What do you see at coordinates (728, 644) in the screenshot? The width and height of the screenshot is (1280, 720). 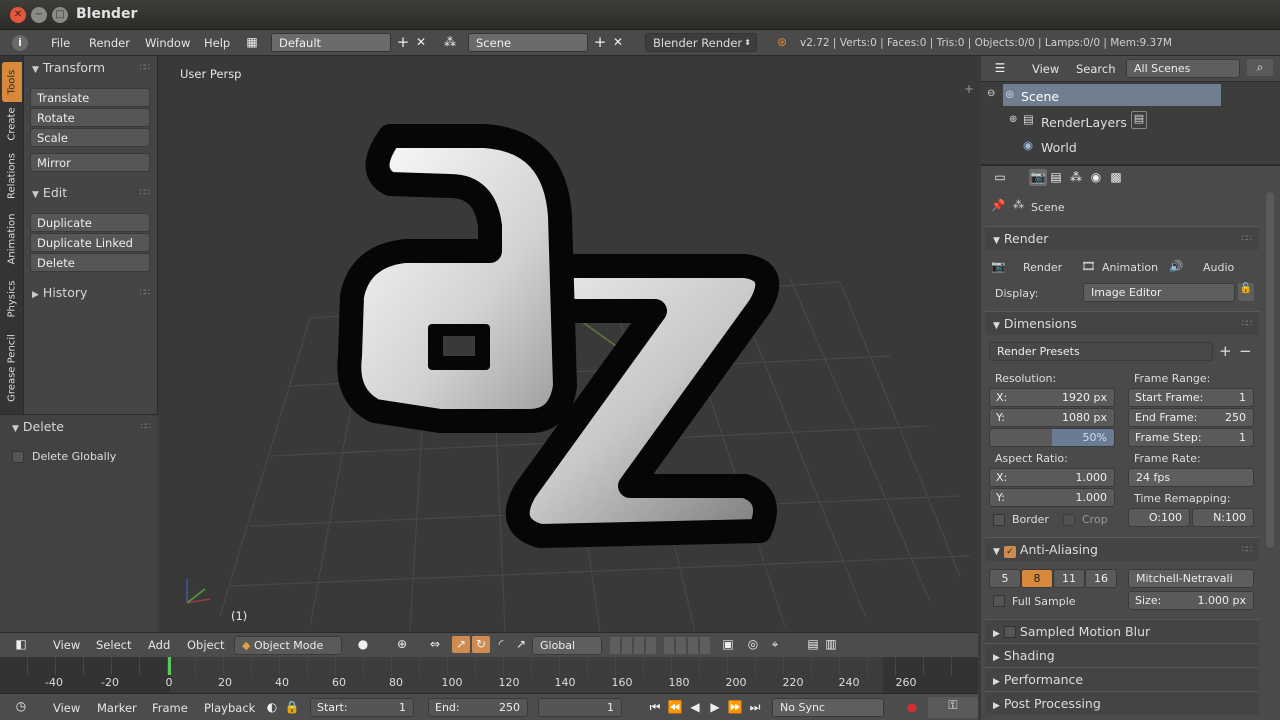 I see `lock-layers-icon: ▣` at bounding box center [728, 644].